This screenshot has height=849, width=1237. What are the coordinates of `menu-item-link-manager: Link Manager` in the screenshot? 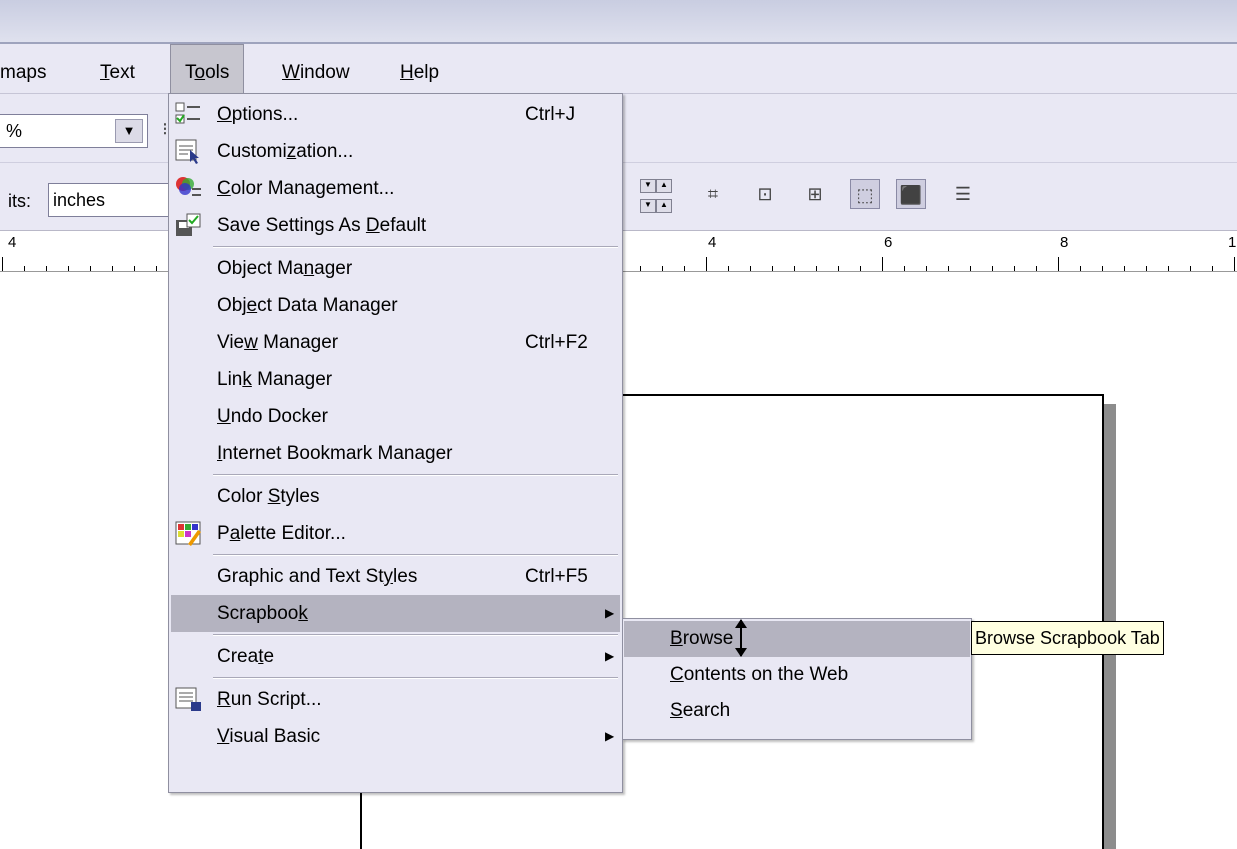 It's located at (395, 379).